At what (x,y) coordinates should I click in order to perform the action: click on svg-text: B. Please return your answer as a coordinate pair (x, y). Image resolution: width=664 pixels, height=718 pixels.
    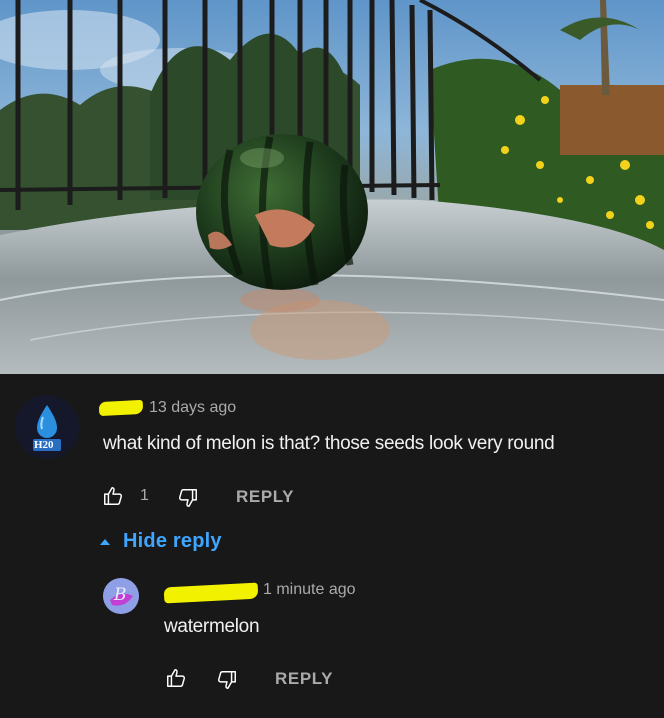
    Looking at the image, I should click on (120, 595).